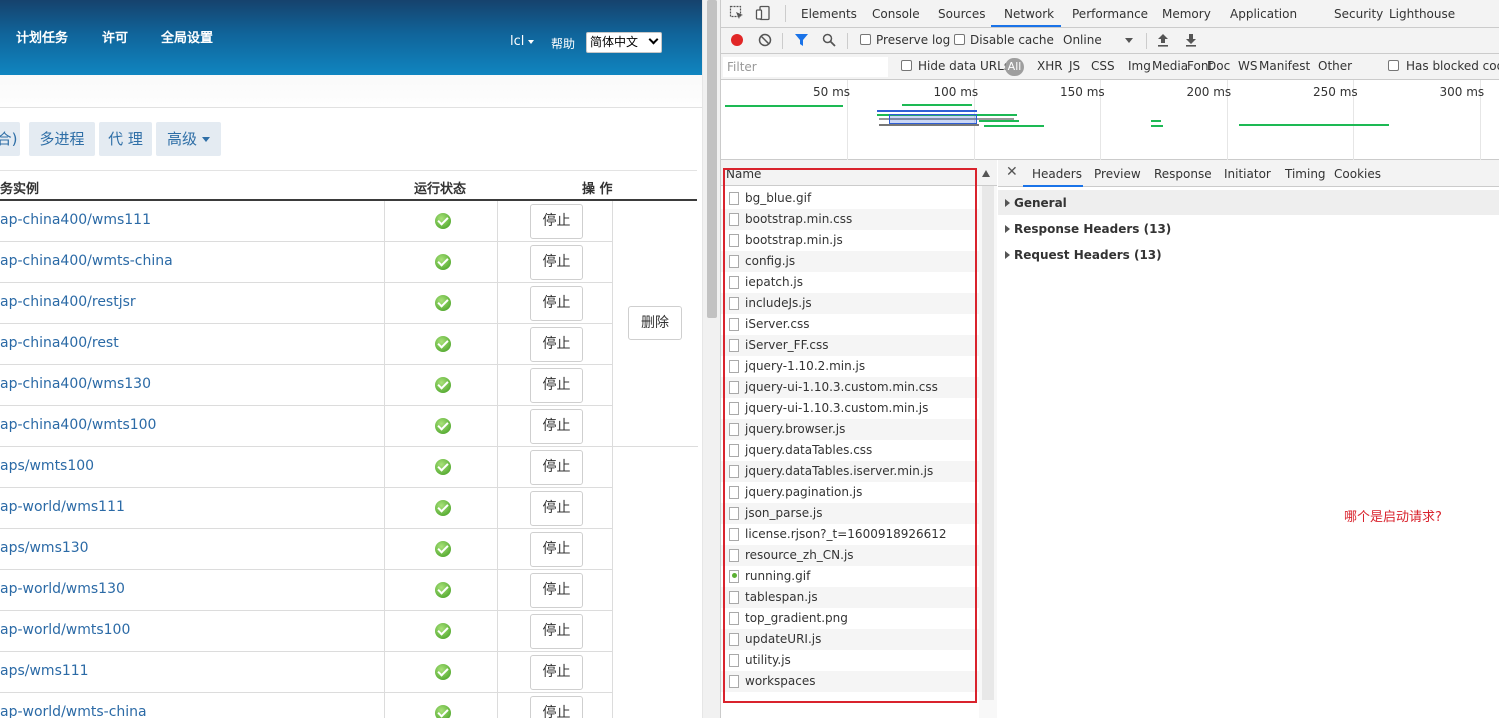 Image resolution: width=1499 pixels, height=718 pixels. Describe the element at coordinates (850, 219) in the screenshot. I see `request-row: bootstrap.min.css` at that location.